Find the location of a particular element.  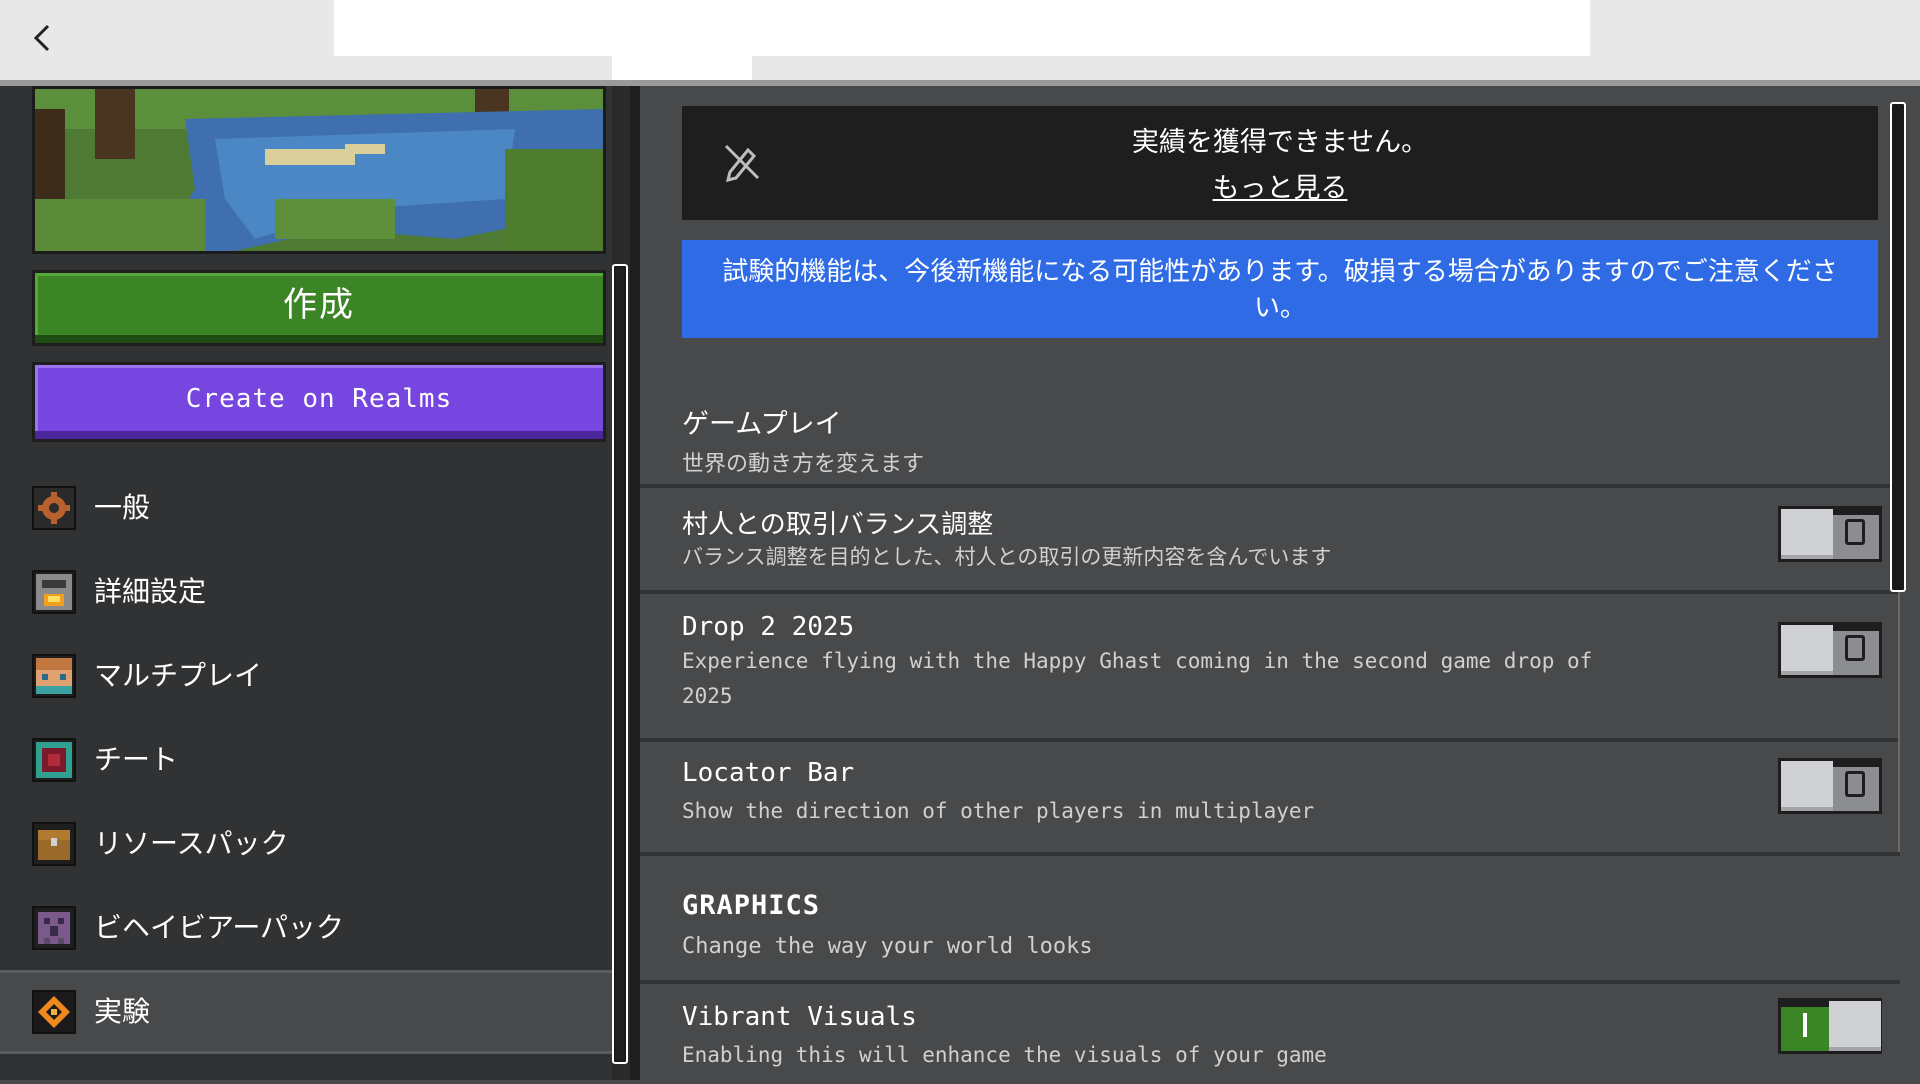

content-scrollbar-thumb is located at coordinates (1898, 347).